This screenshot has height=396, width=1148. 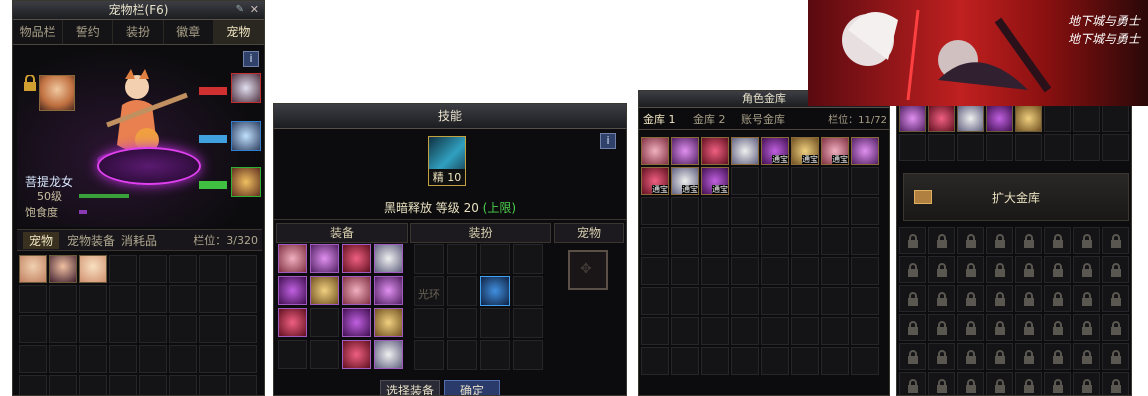 I want to click on info-icon: i, so click(x=608, y=141).